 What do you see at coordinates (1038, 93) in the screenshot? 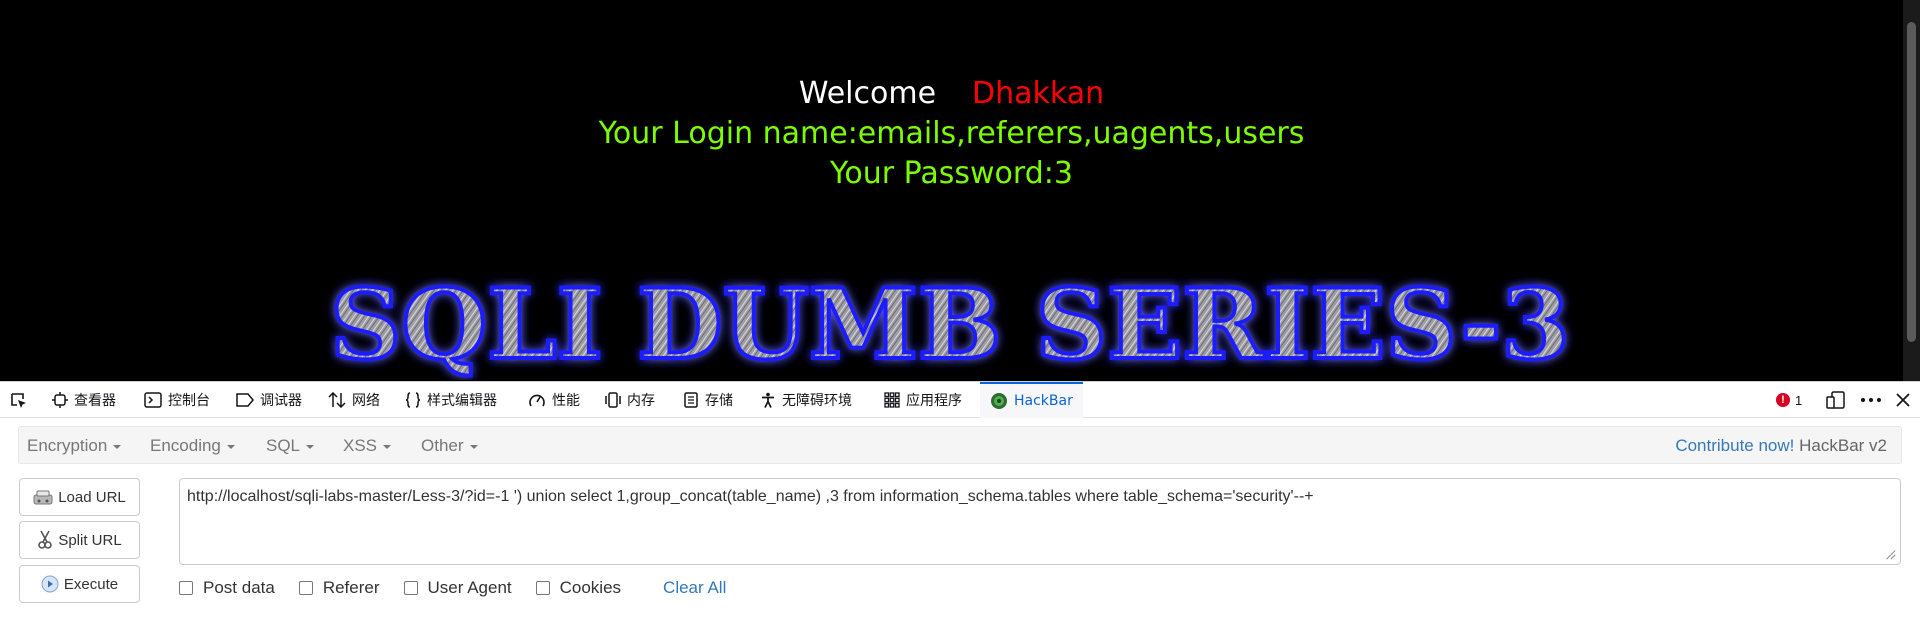
I see `username: Dhakkan` at bounding box center [1038, 93].